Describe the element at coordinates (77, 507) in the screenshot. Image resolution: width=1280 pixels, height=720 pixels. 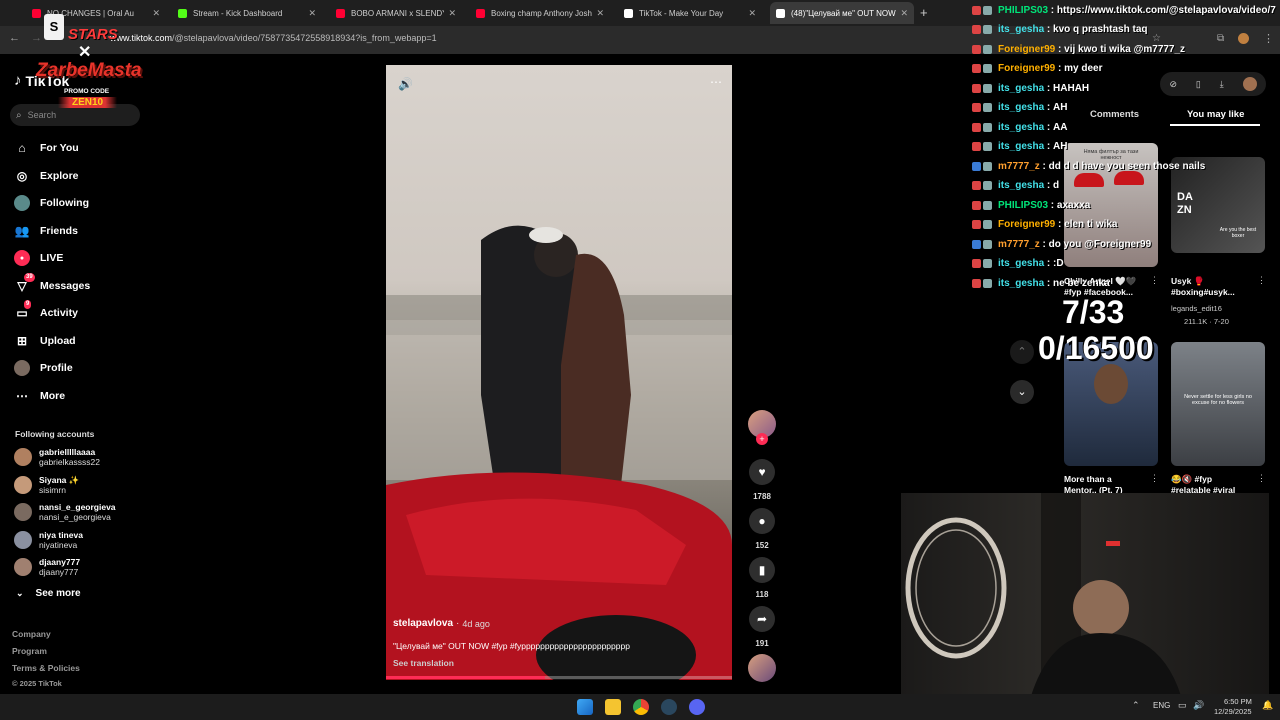
I see `account-name: nansi_e_georgieva` at that location.